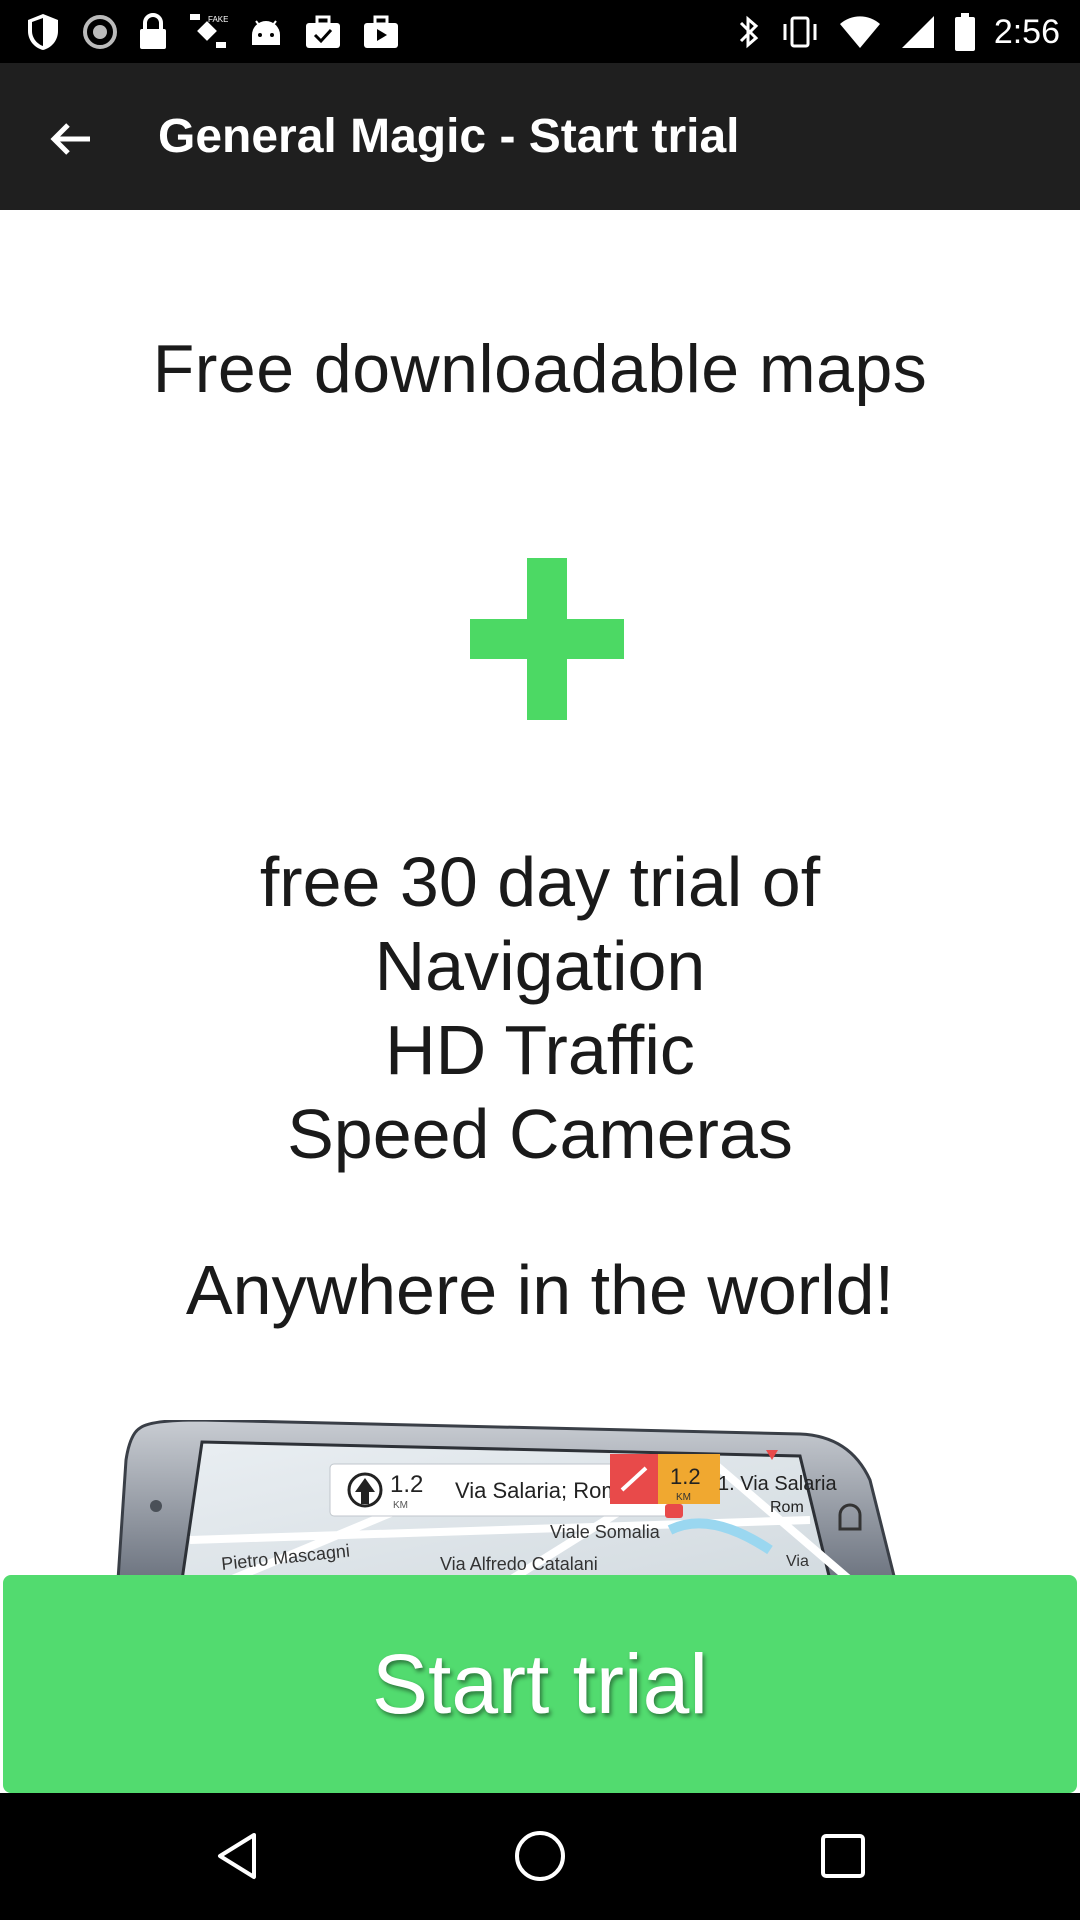 This screenshot has height=1920, width=1080. What do you see at coordinates (100, 32) in the screenshot?
I see `blocked-icon` at bounding box center [100, 32].